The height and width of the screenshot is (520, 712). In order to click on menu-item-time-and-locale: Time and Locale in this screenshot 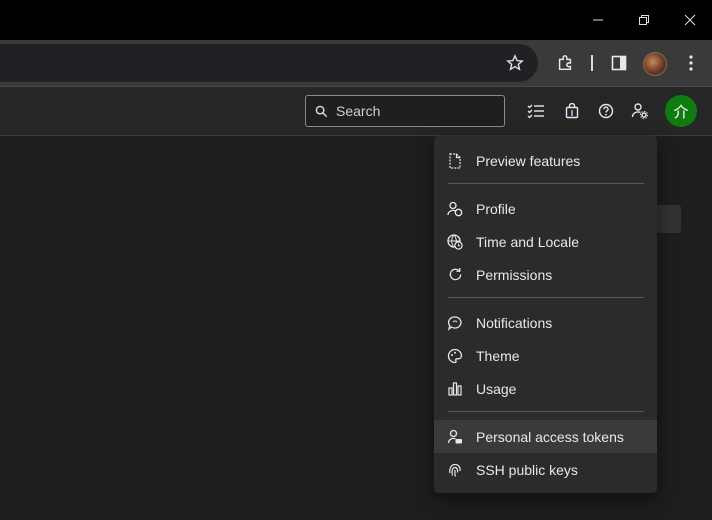, I will do `click(545, 241)`.